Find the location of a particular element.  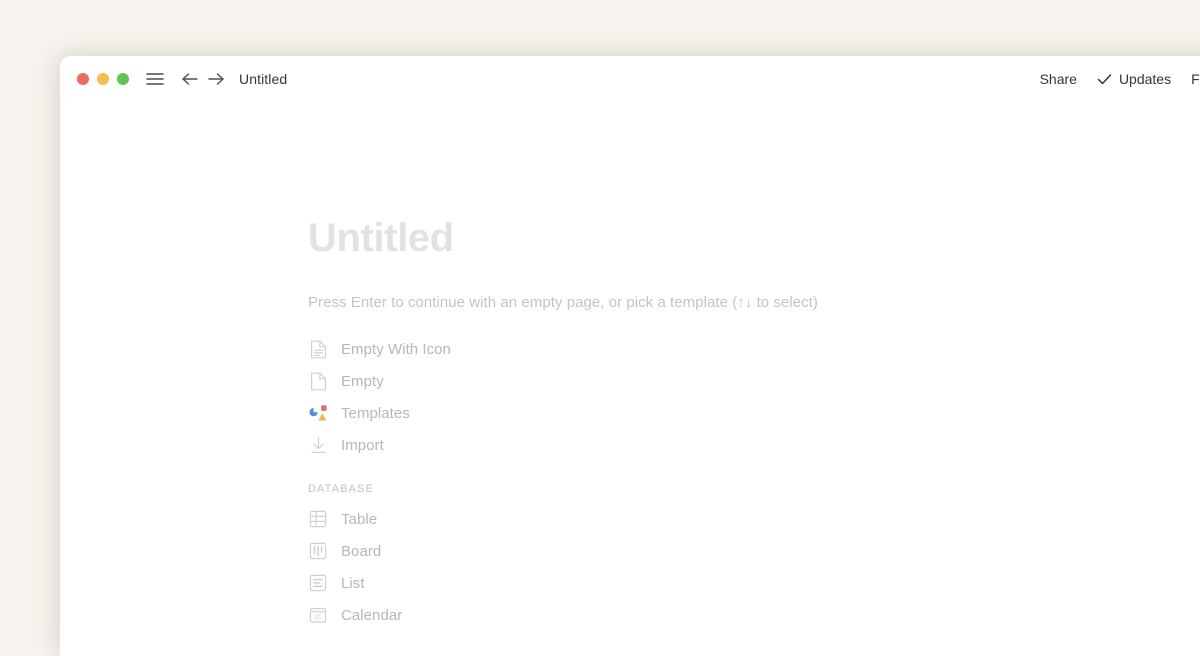

hamburger-icon is located at coordinates (155, 79).